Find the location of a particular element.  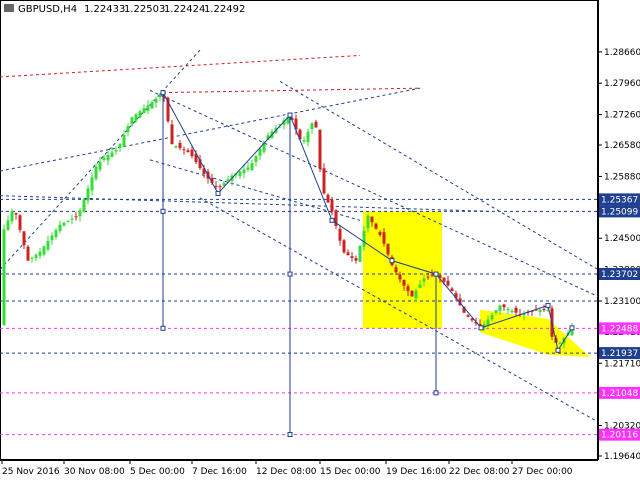

price-level-label: 1.22488 is located at coordinates (619, 329).